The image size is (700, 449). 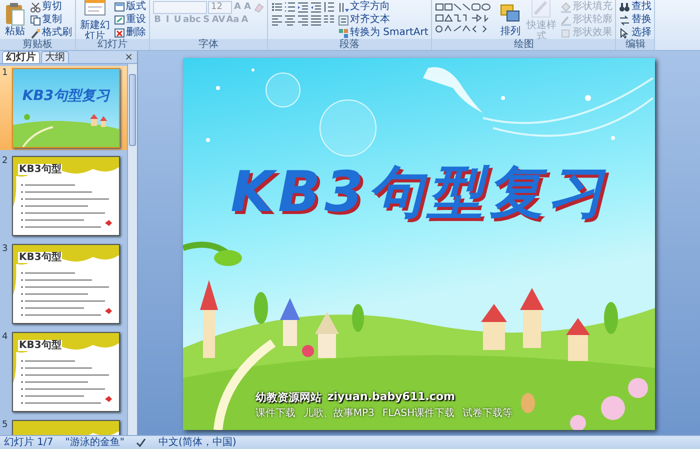 What do you see at coordinates (624, 7) in the screenshot?
I see `binoculars-icon` at bounding box center [624, 7].